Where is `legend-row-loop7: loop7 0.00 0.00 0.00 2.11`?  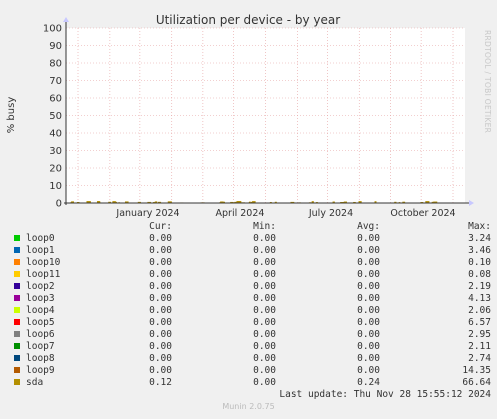
legend-row-loop7: loop7 0.00 0.00 0.00 2.11 is located at coordinates (248, 347).